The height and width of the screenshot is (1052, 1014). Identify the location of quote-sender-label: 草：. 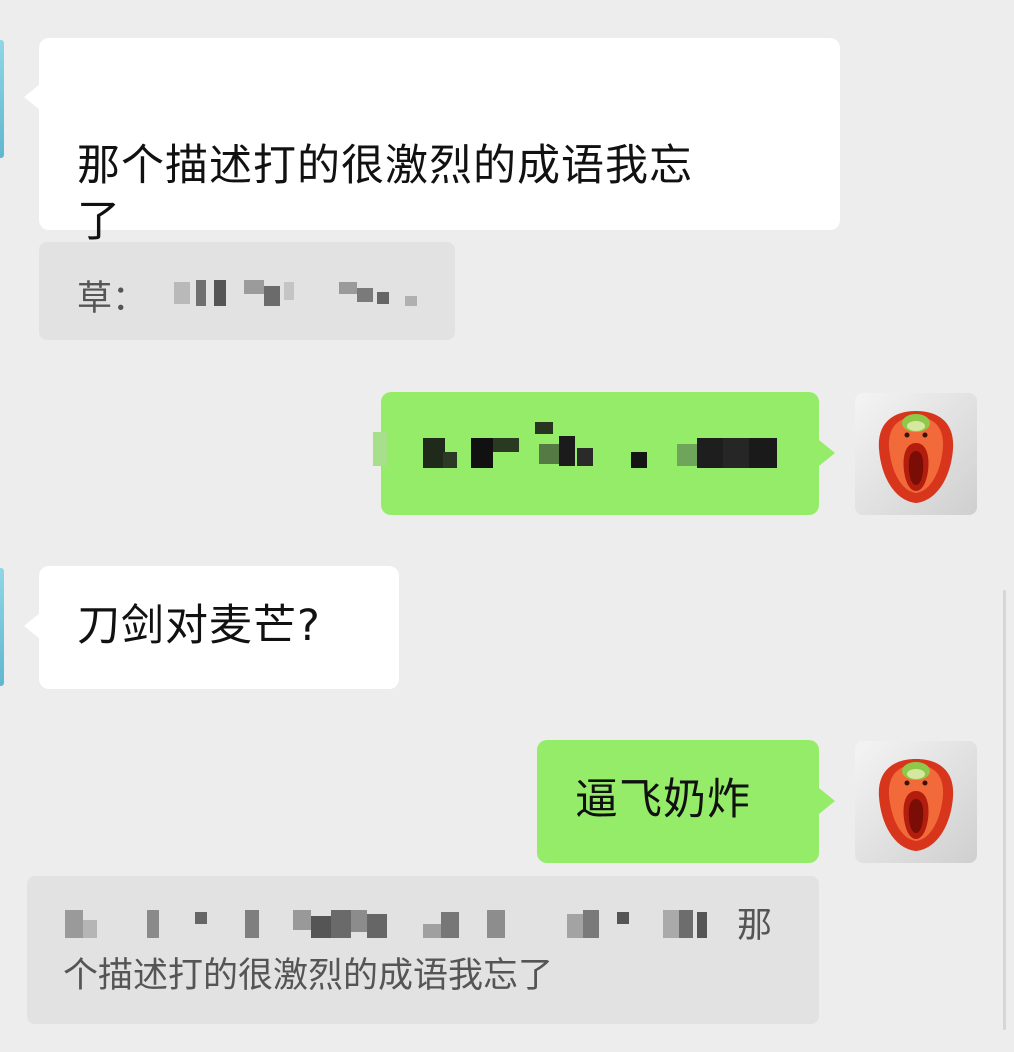
(112, 299).